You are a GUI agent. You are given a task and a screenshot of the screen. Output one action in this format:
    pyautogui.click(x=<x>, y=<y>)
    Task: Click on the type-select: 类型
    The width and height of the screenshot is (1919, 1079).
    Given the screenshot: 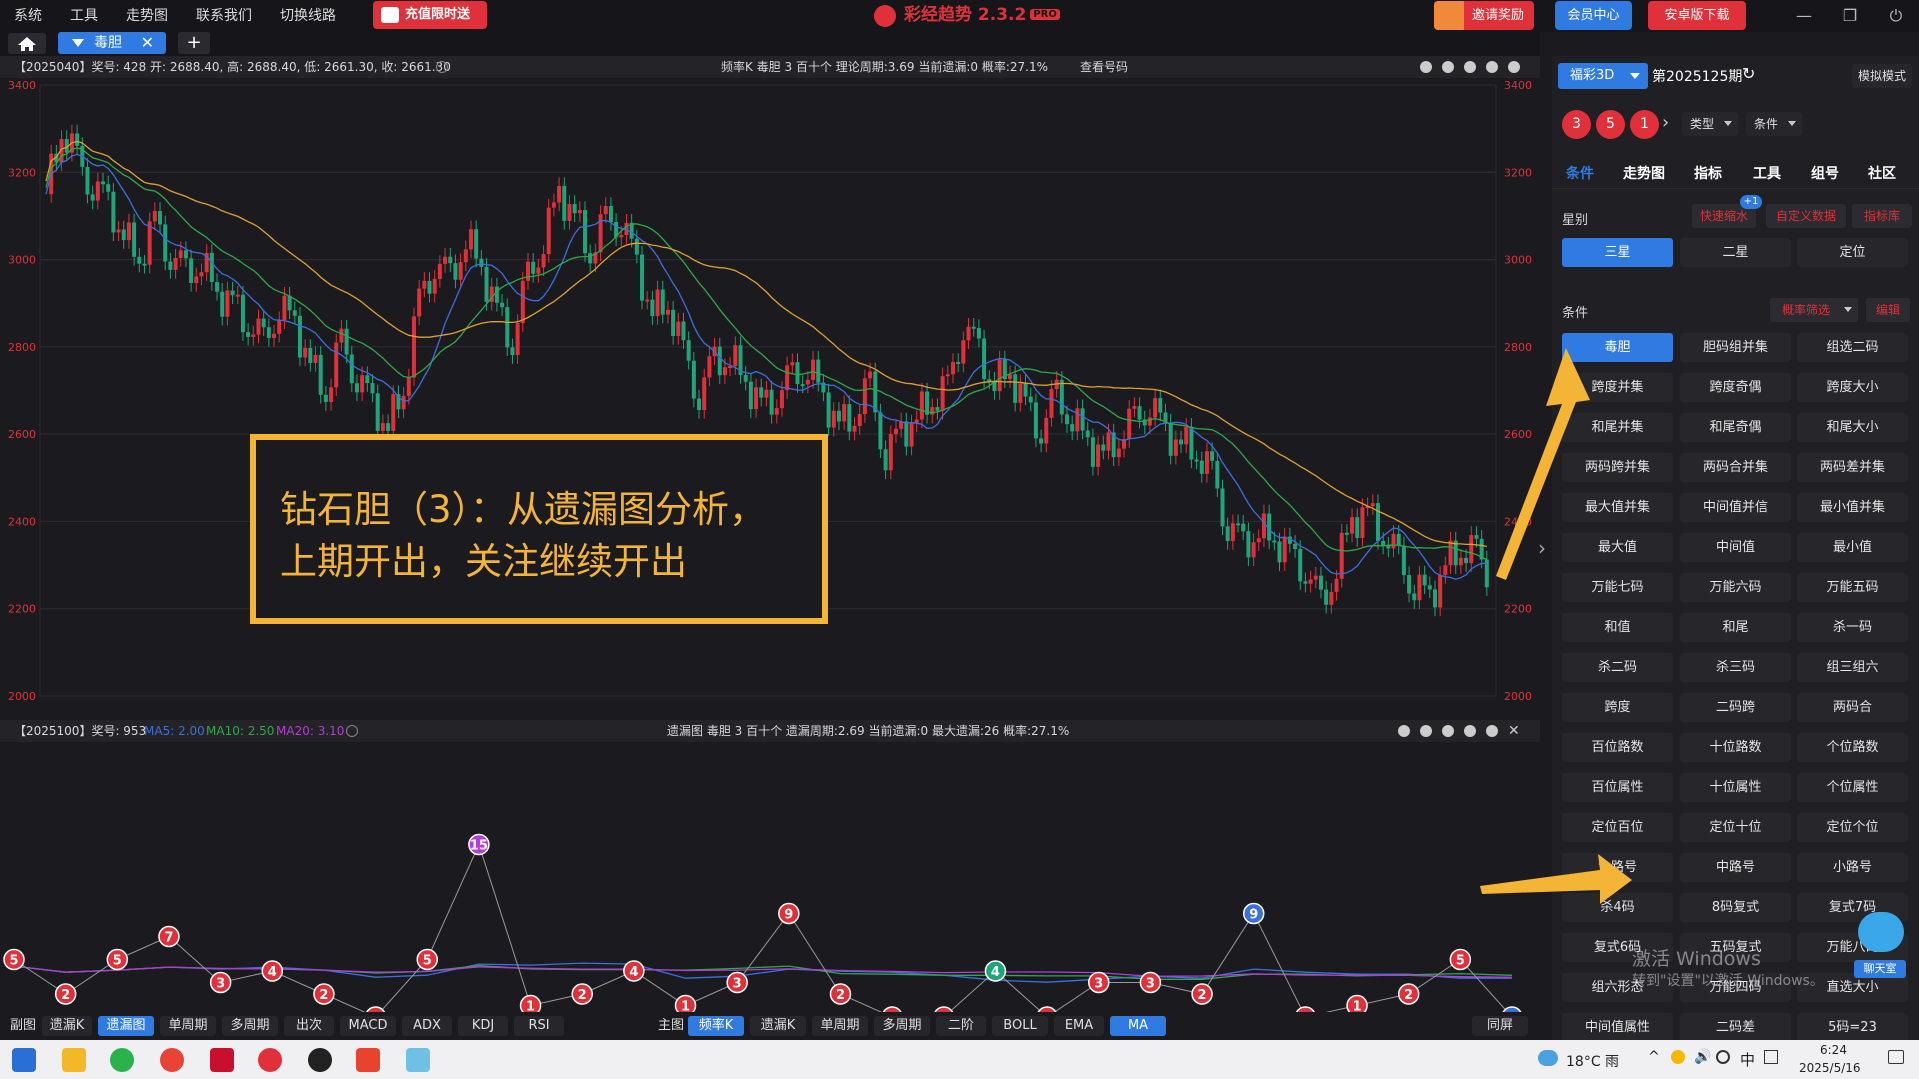 What is the action you would take?
    pyautogui.click(x=1710, y=124)
    